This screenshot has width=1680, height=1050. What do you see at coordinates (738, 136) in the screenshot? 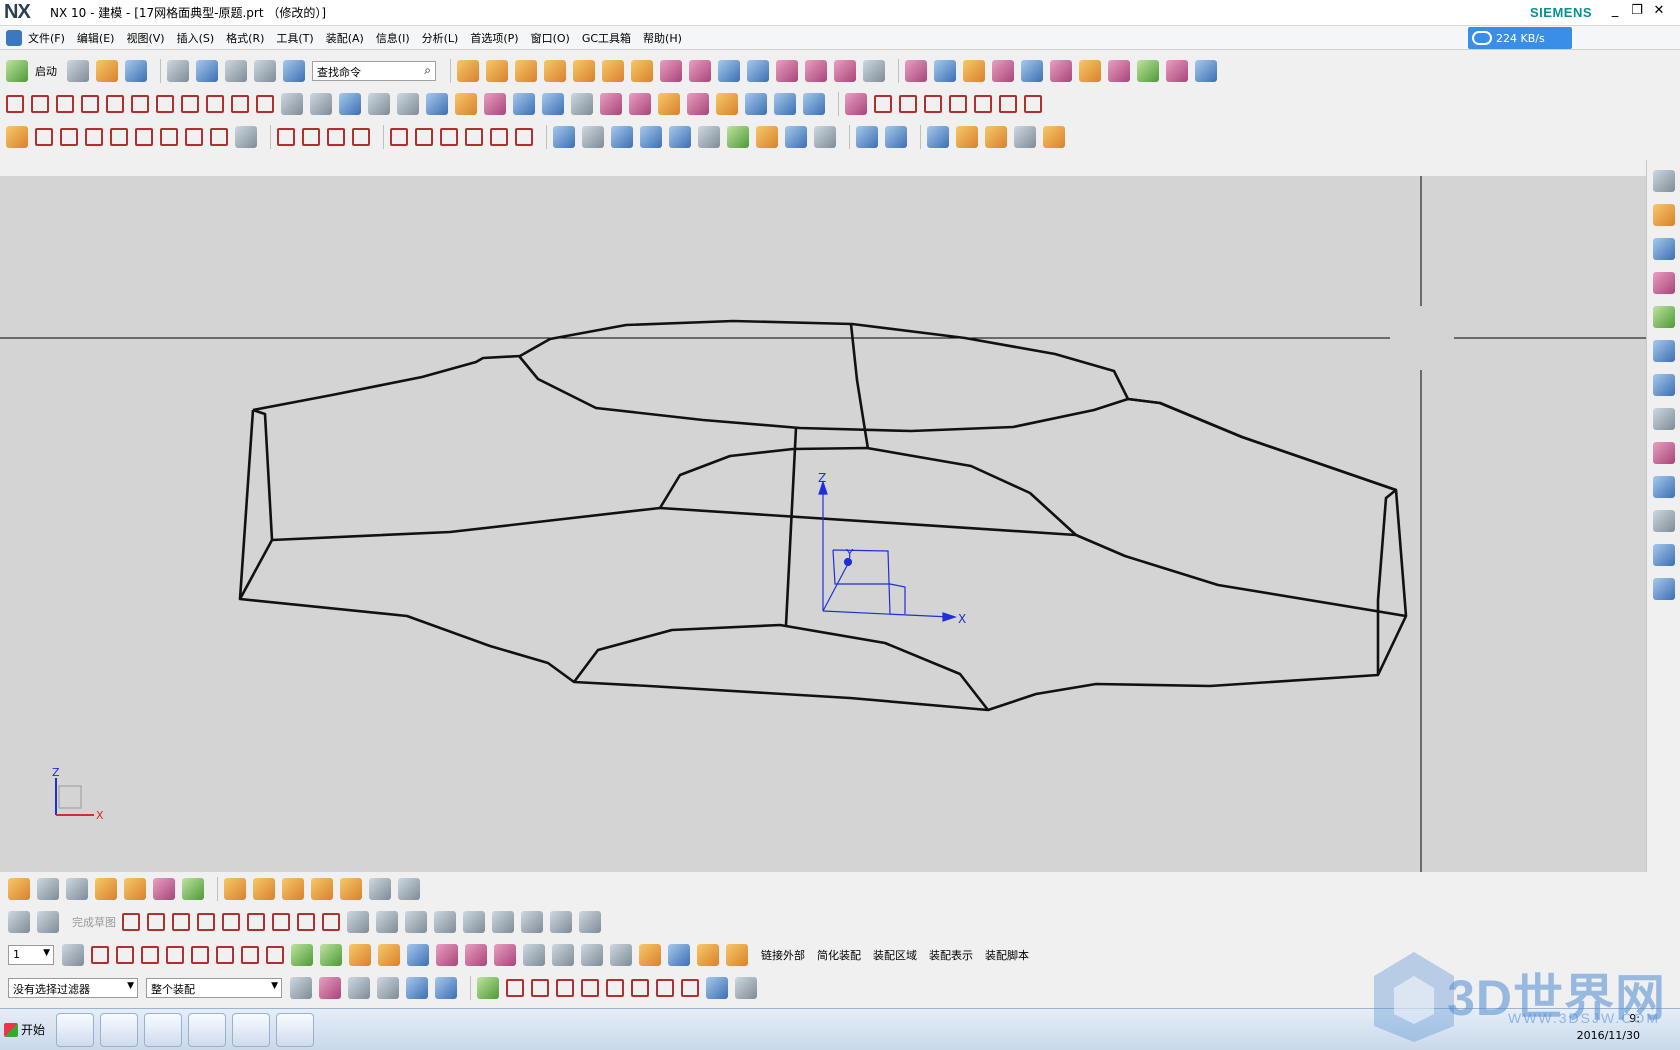
I see `studio-icon` at bounding box center [738, 136].